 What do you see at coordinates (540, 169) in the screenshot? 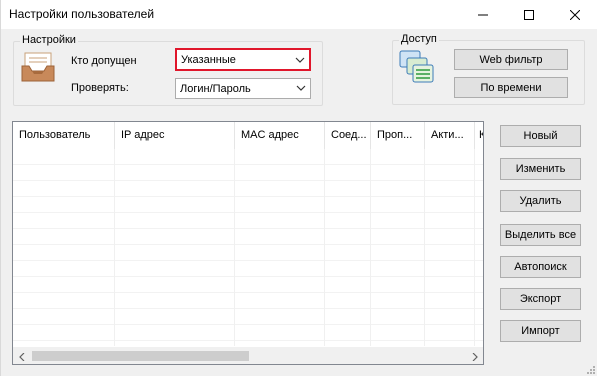
I see `edit-user-button: Изменить` at bounding box center [540, 169].